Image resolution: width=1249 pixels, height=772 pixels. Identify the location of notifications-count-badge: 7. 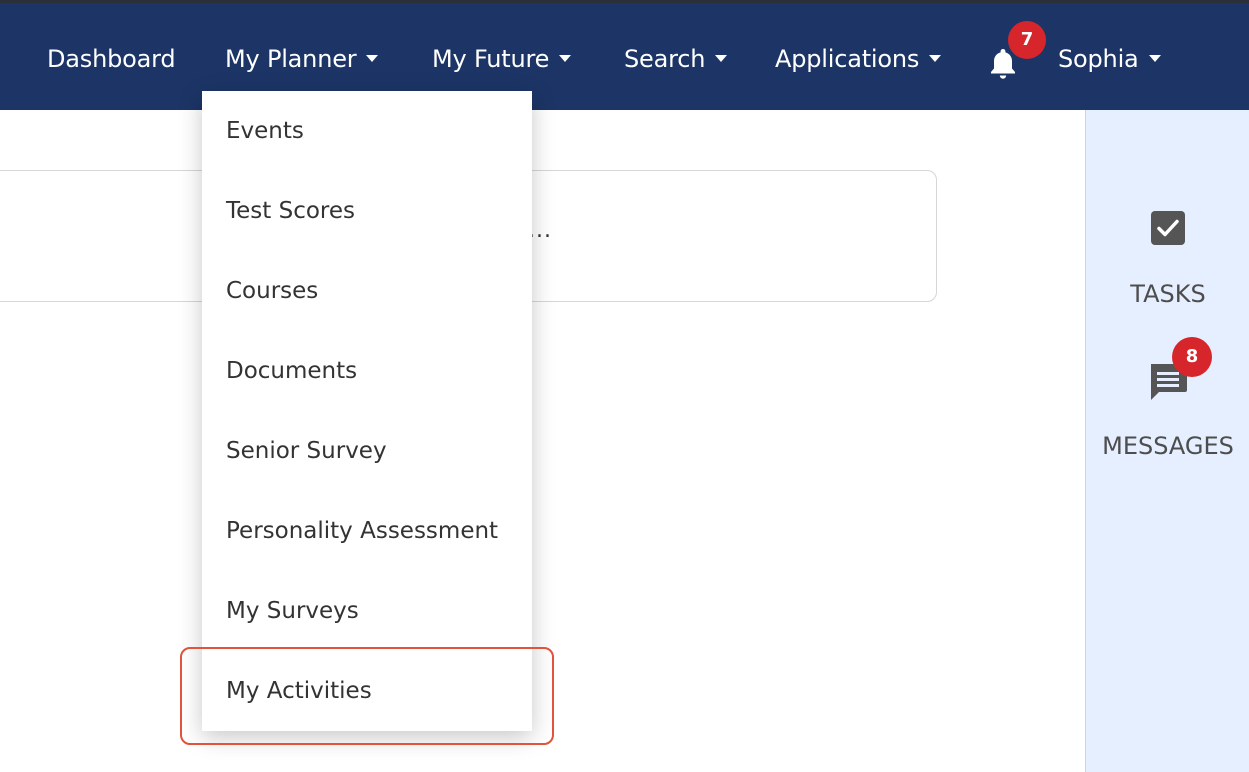
(1027, 40).